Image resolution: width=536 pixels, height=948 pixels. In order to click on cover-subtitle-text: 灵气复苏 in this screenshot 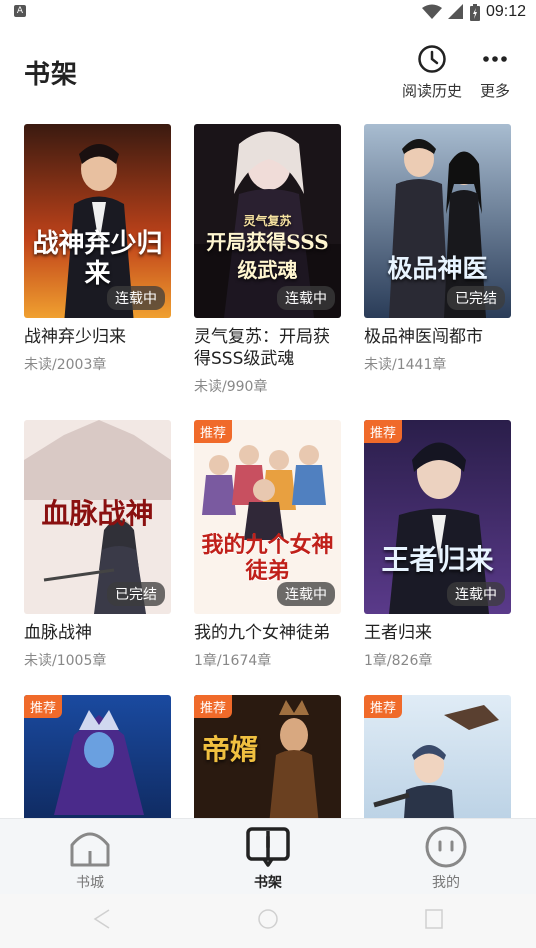, I will do `click(267, 221)`.